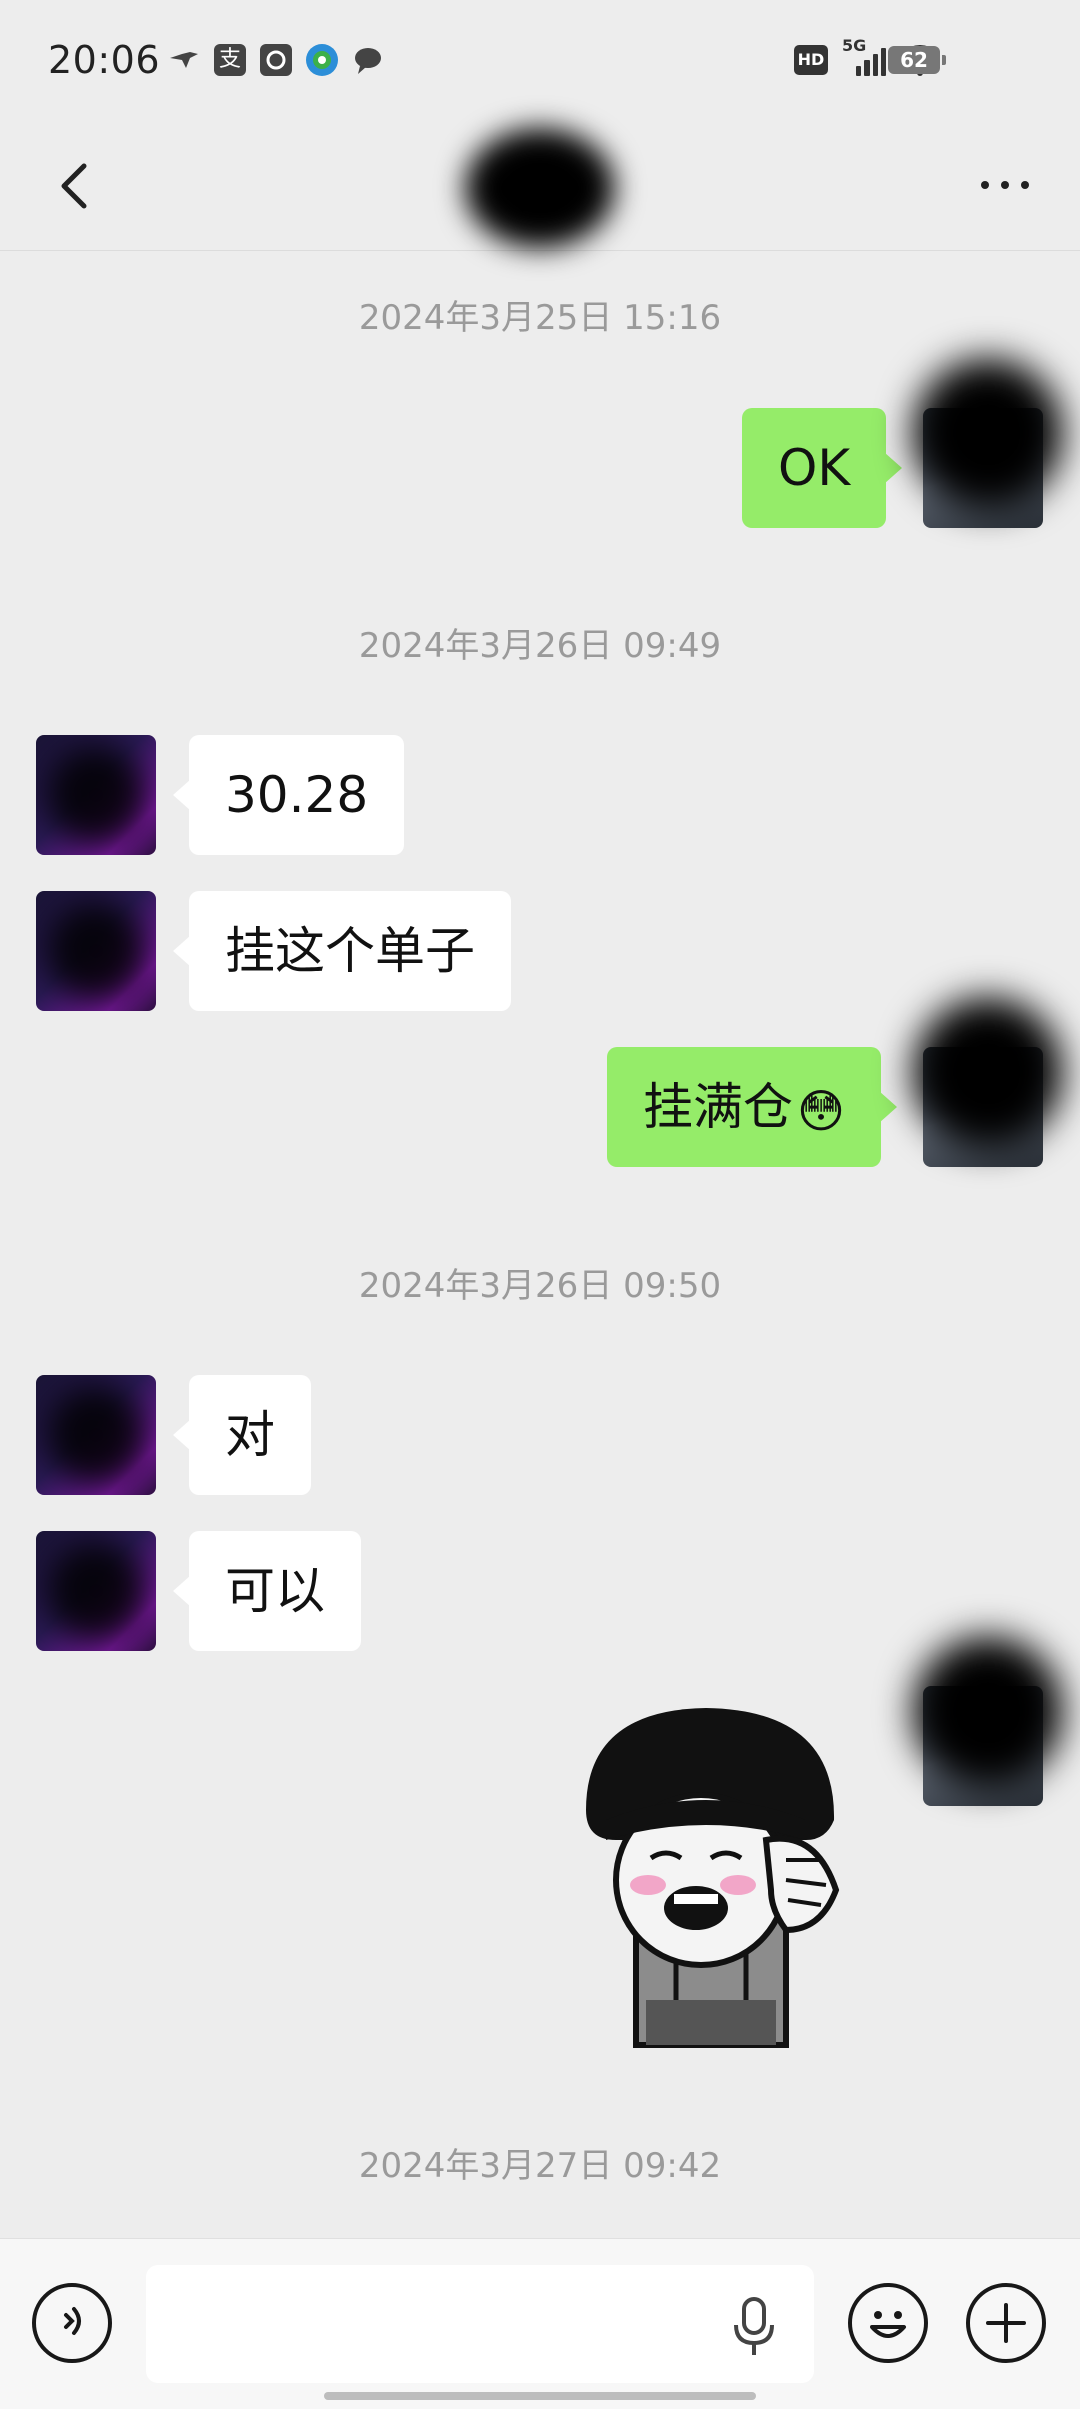  Describe the element at coordinates (854, 45) in the screenshot. I see `network-type: 5G` at that location.